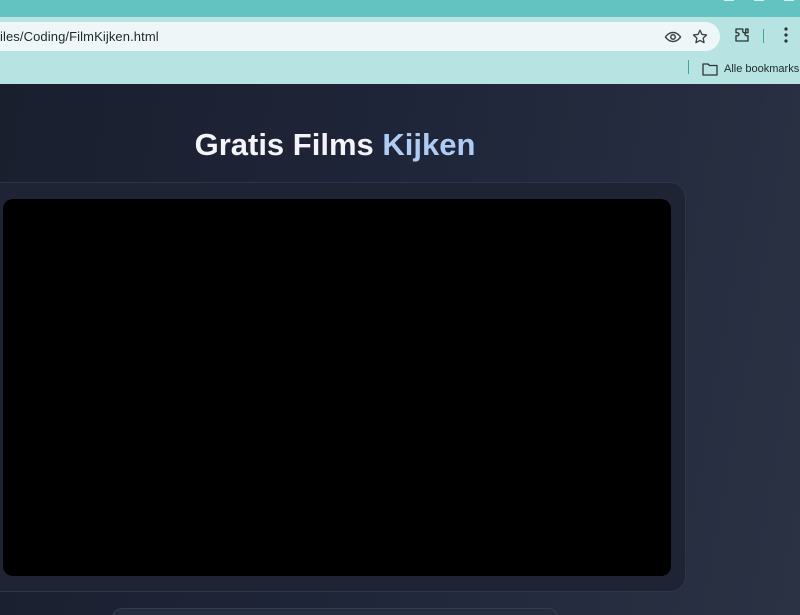  Describe the element at coordinates (710, 69) in the screenshot. I see `folder-icon` at that location.